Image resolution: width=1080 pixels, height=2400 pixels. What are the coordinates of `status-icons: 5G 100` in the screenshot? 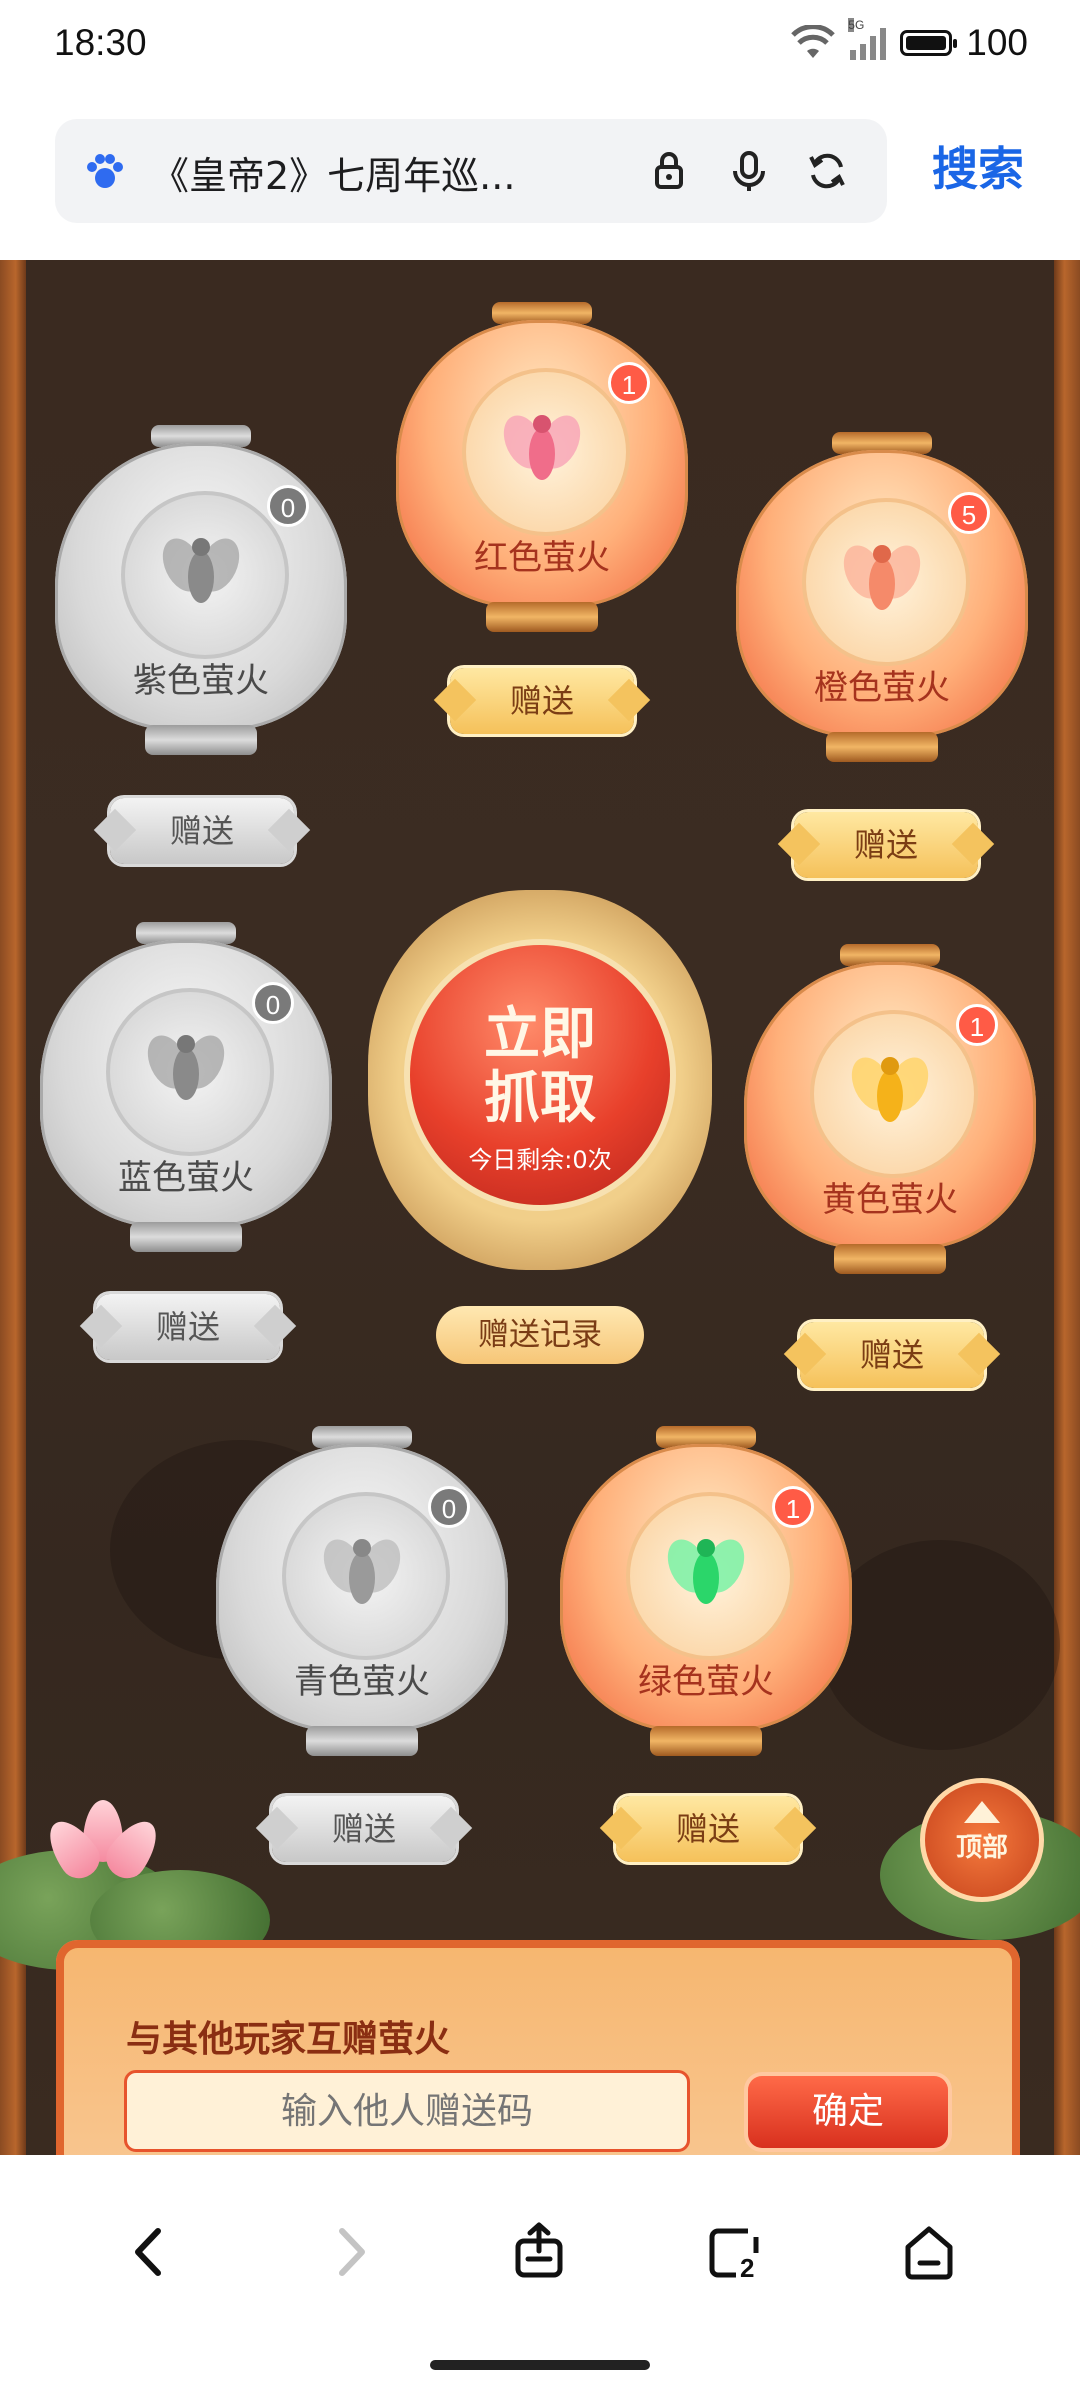 It's located at (909, 41).